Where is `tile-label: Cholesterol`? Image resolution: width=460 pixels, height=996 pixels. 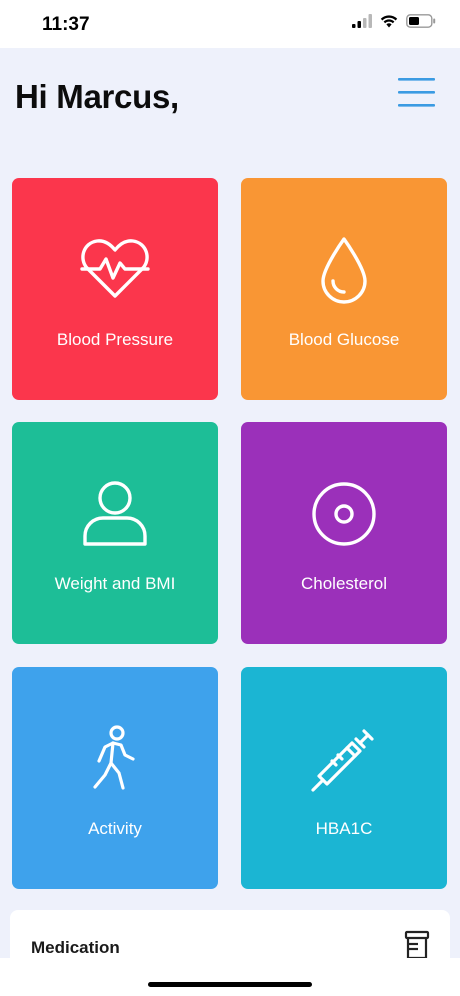 tile-label: Cholesterol is located at coordinates (344, 583).